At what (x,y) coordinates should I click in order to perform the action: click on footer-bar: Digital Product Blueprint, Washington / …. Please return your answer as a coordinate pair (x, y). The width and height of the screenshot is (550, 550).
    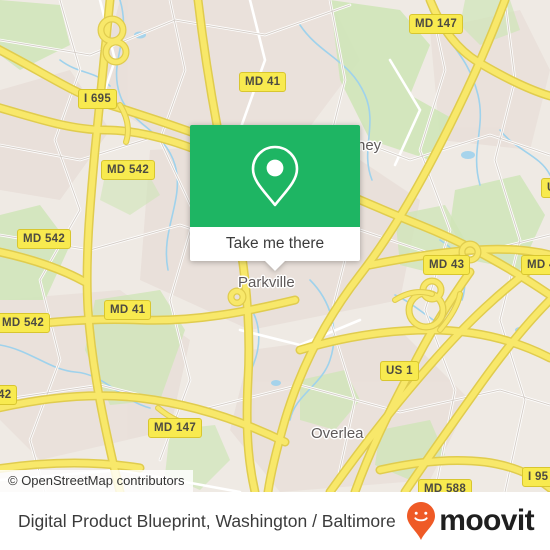
    Looking at the image, I should click on (275, 521).